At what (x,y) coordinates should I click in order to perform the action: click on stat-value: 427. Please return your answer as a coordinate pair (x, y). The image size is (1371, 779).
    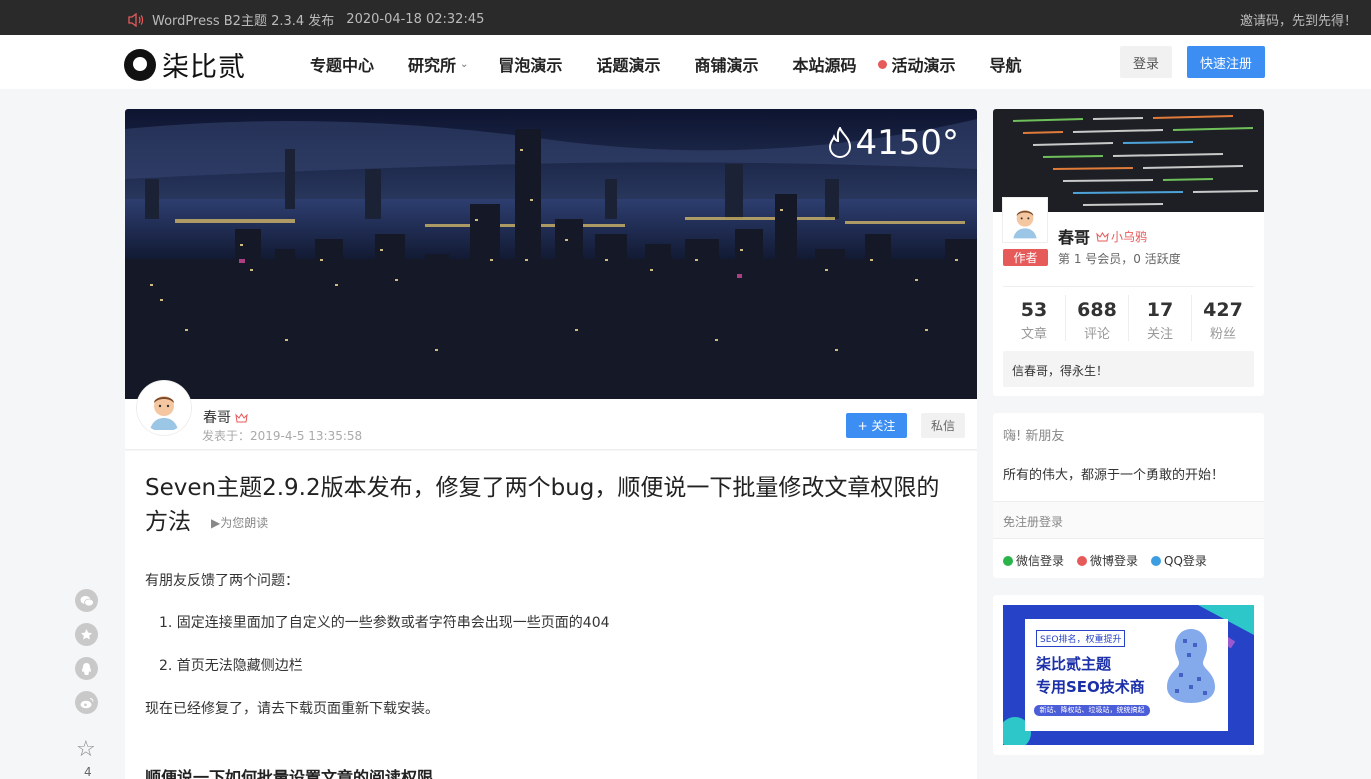
    Looking at the image, I should click on (1223, 310).